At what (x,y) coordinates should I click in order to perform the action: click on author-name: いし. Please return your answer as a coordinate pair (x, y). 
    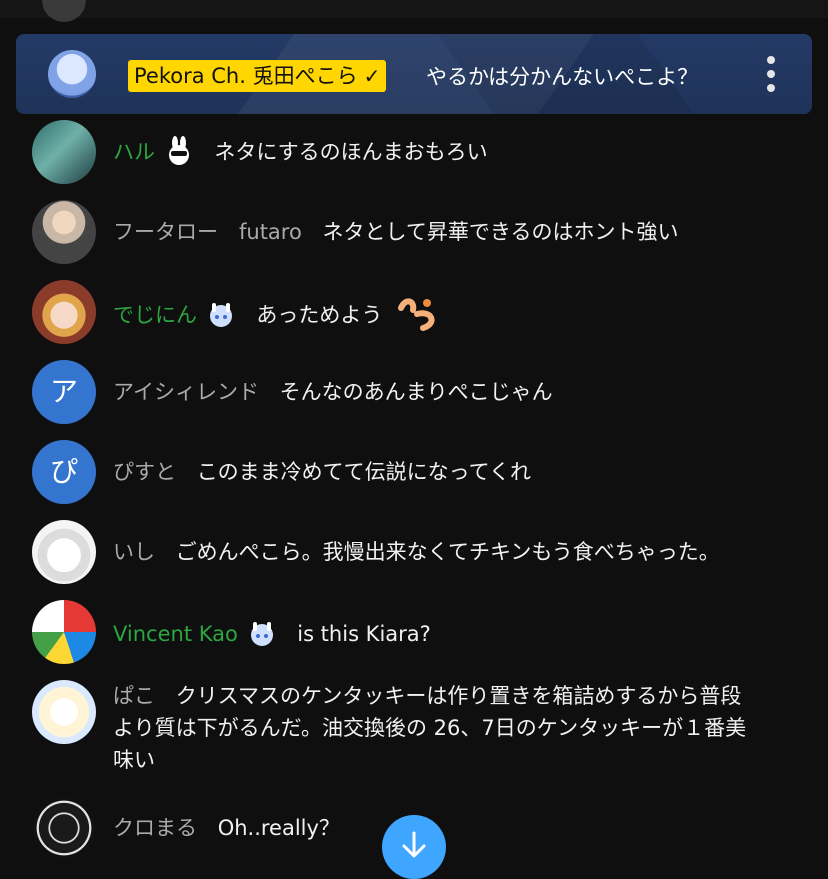
    Looking at the image, I should click on (134, 552).